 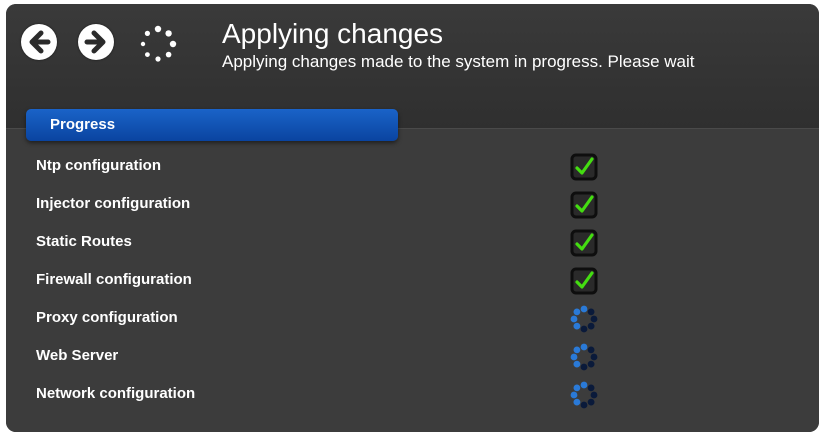 I want to click on arrow-right-icon, so click(x=95, y=42).